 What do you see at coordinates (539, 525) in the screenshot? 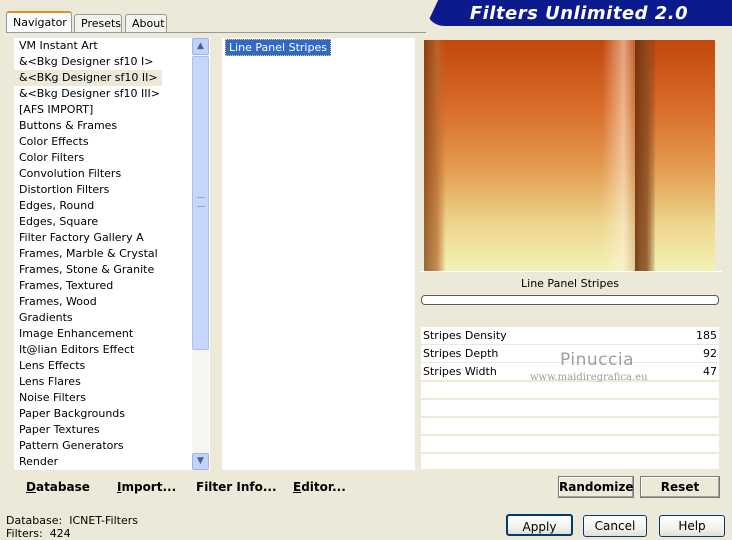
I see `apply-button: Apply` at bounding box center [539, 525].